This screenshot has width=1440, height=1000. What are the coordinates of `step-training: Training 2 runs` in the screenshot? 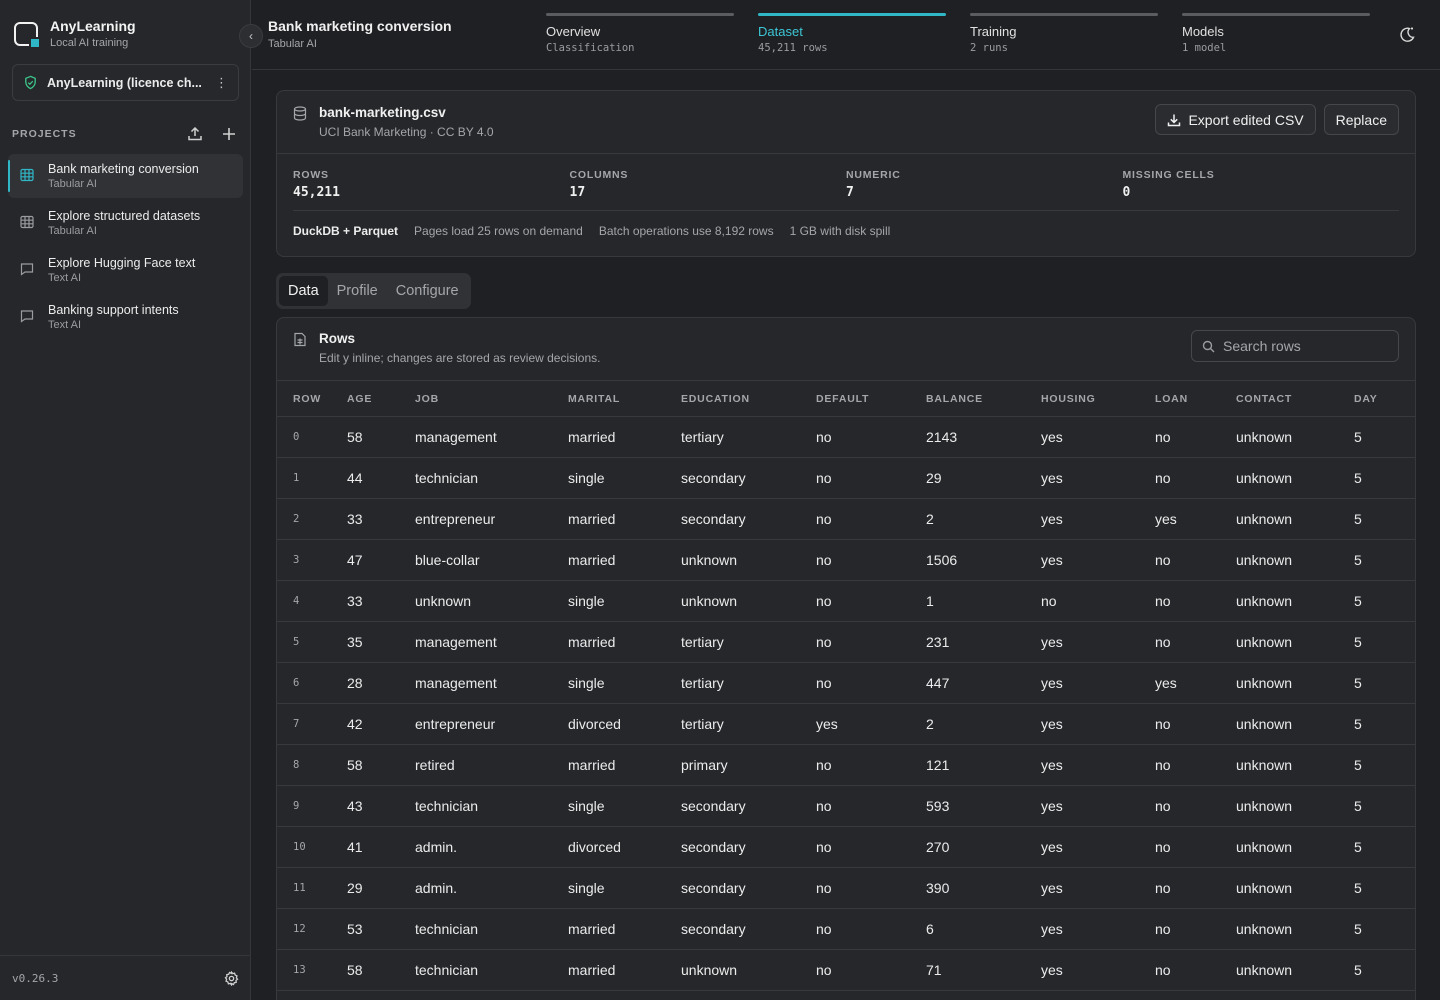 It's located at (1064, 33).